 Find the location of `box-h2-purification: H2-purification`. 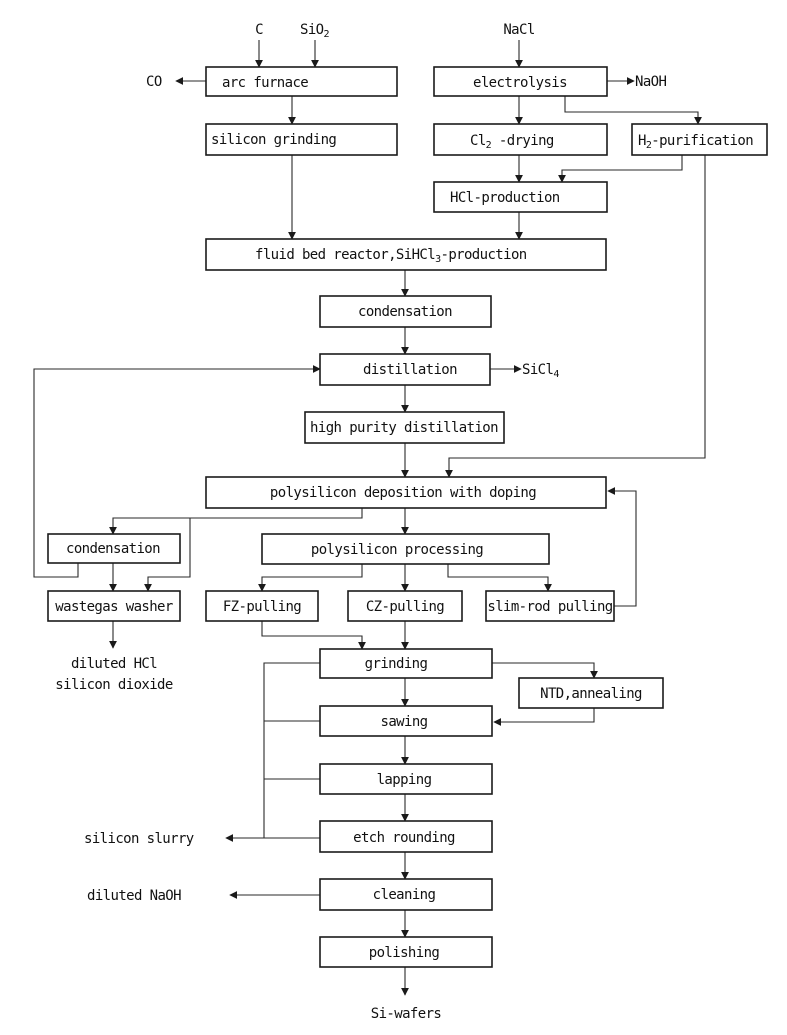

box-h2-purification: H2-purification is located at coordinates (699, 139).